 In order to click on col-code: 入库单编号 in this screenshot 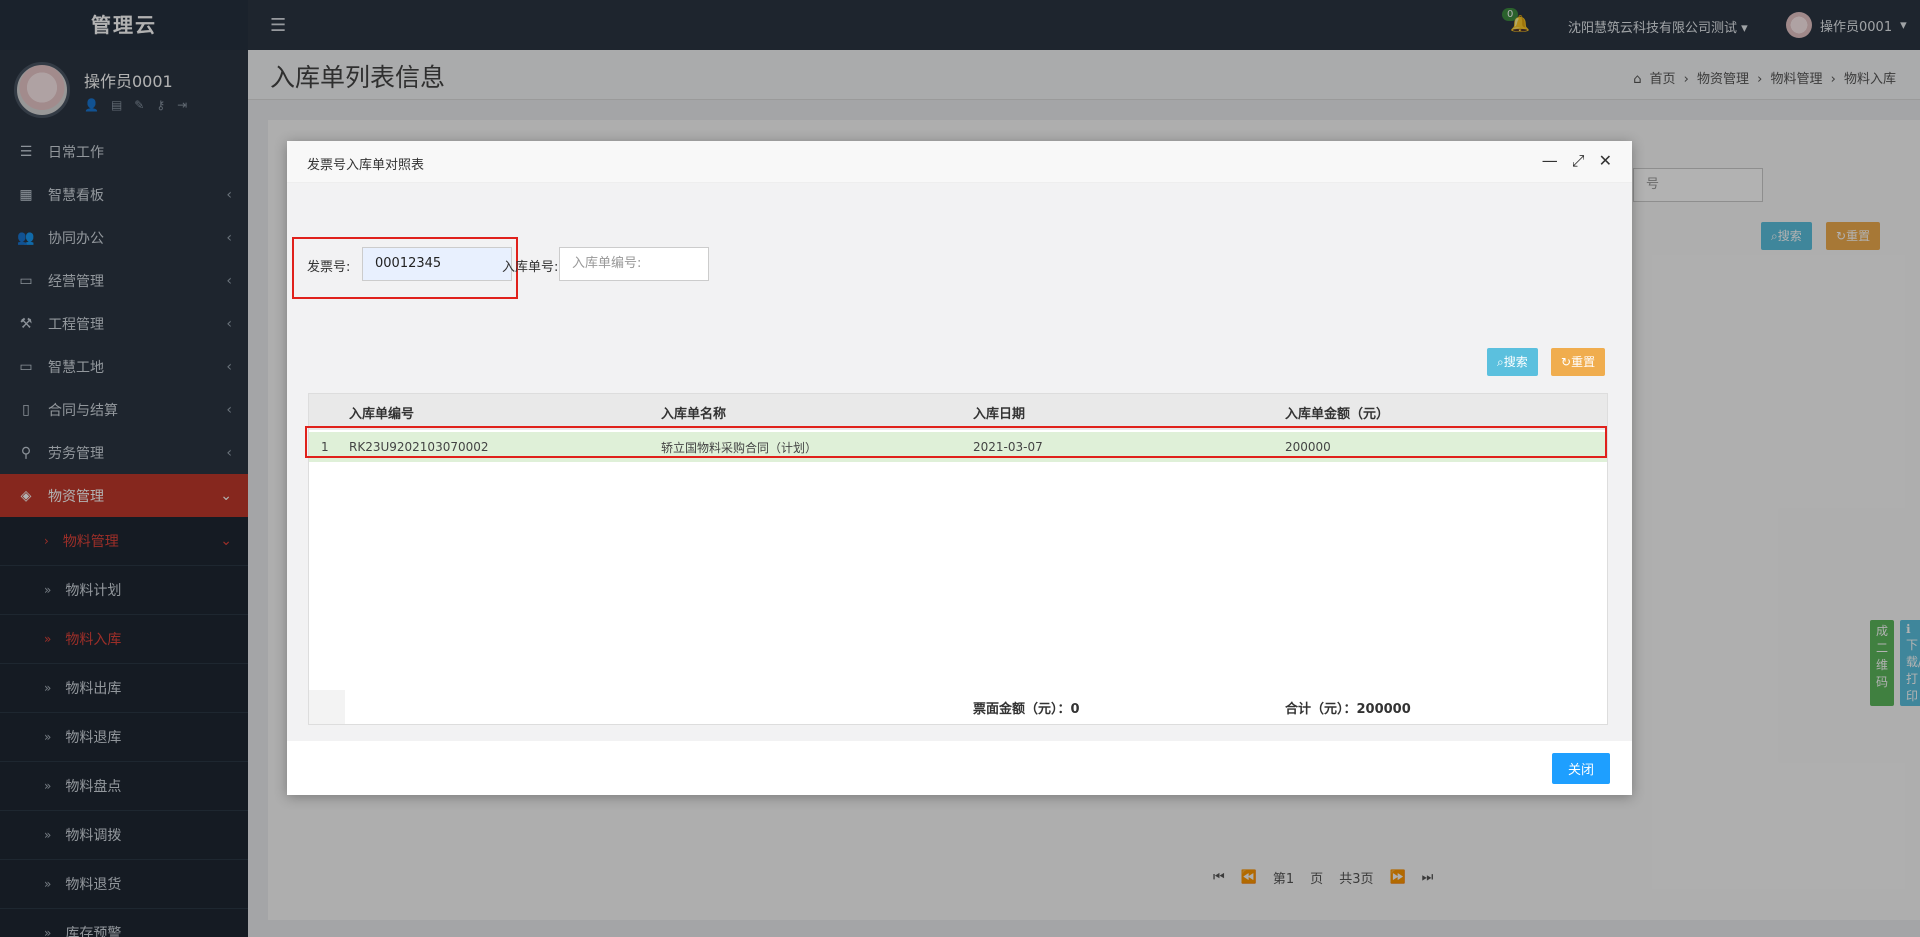, I will do `click(382, 414)`.